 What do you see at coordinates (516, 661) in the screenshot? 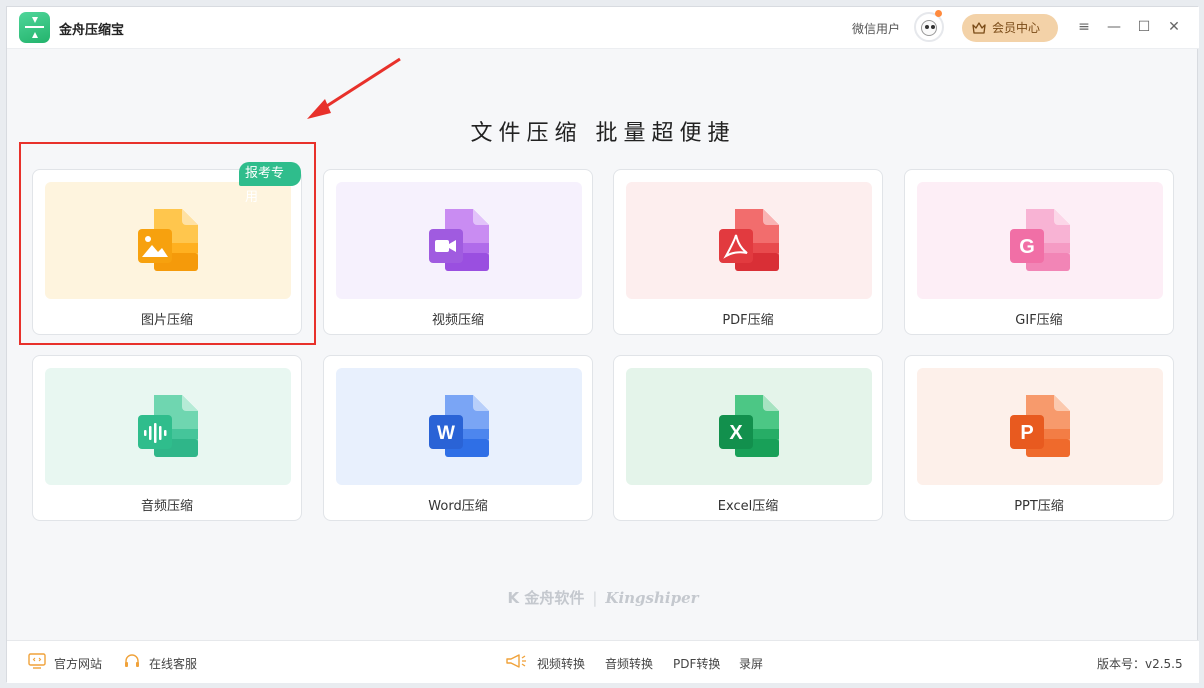
I see `megaphone-icon` at bounding box center [516, 661].